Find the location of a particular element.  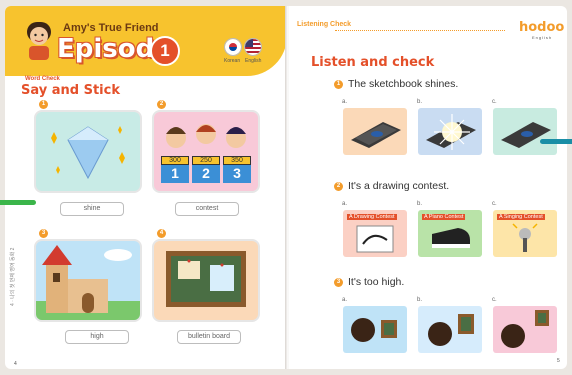

q1-option-c is located at coordinates (525, 131).